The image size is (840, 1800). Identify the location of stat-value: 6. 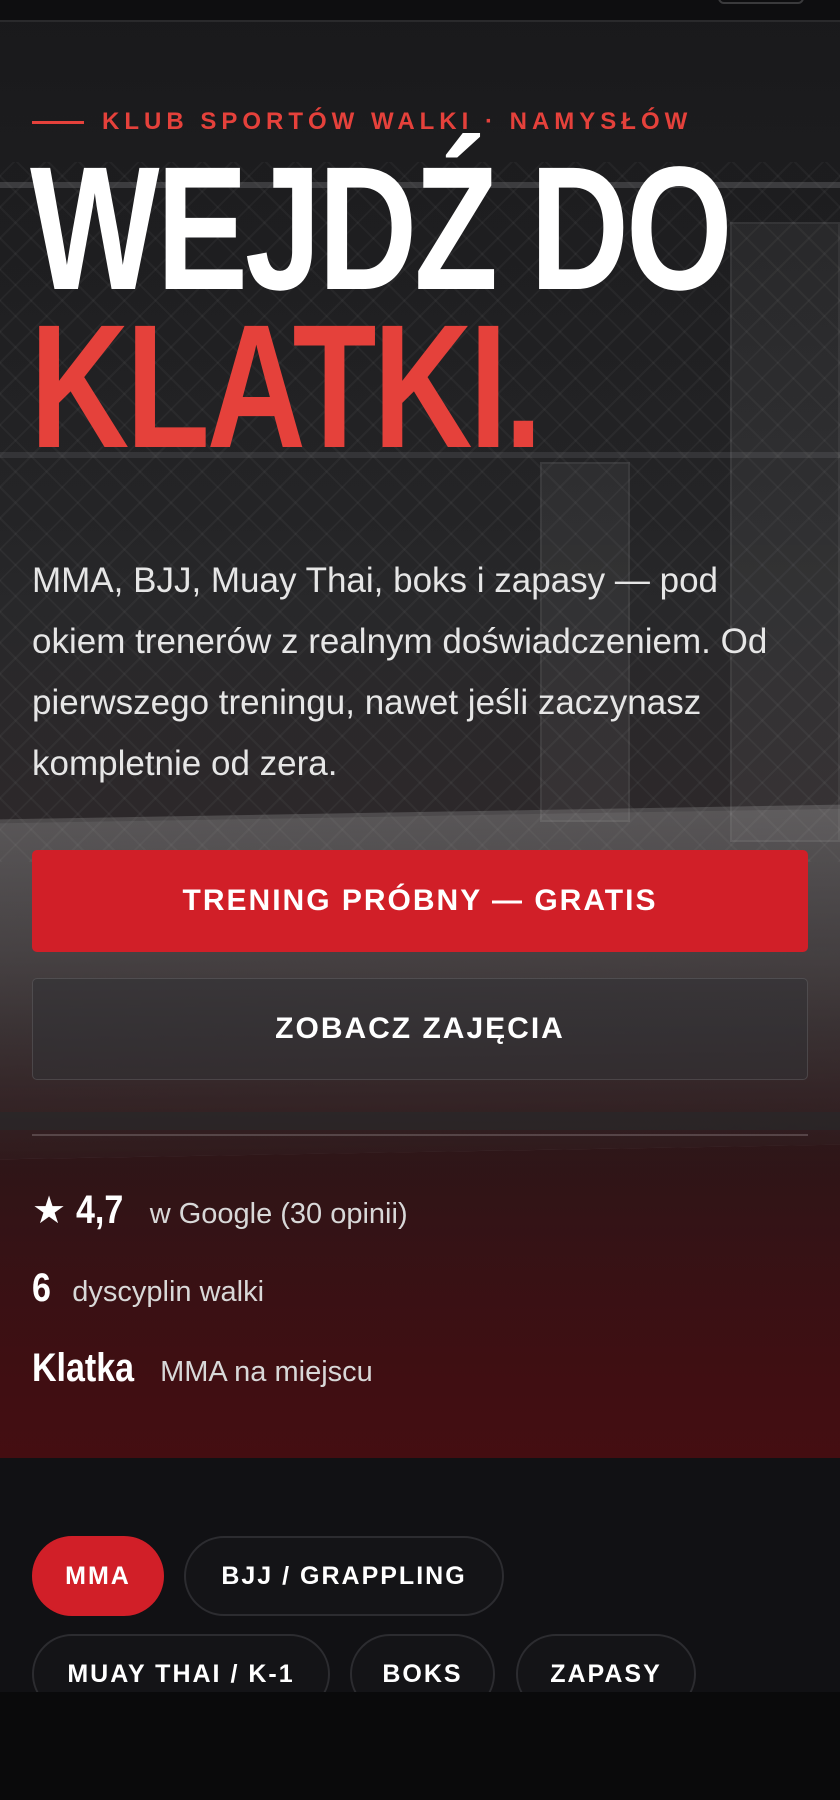
(41, 1288).